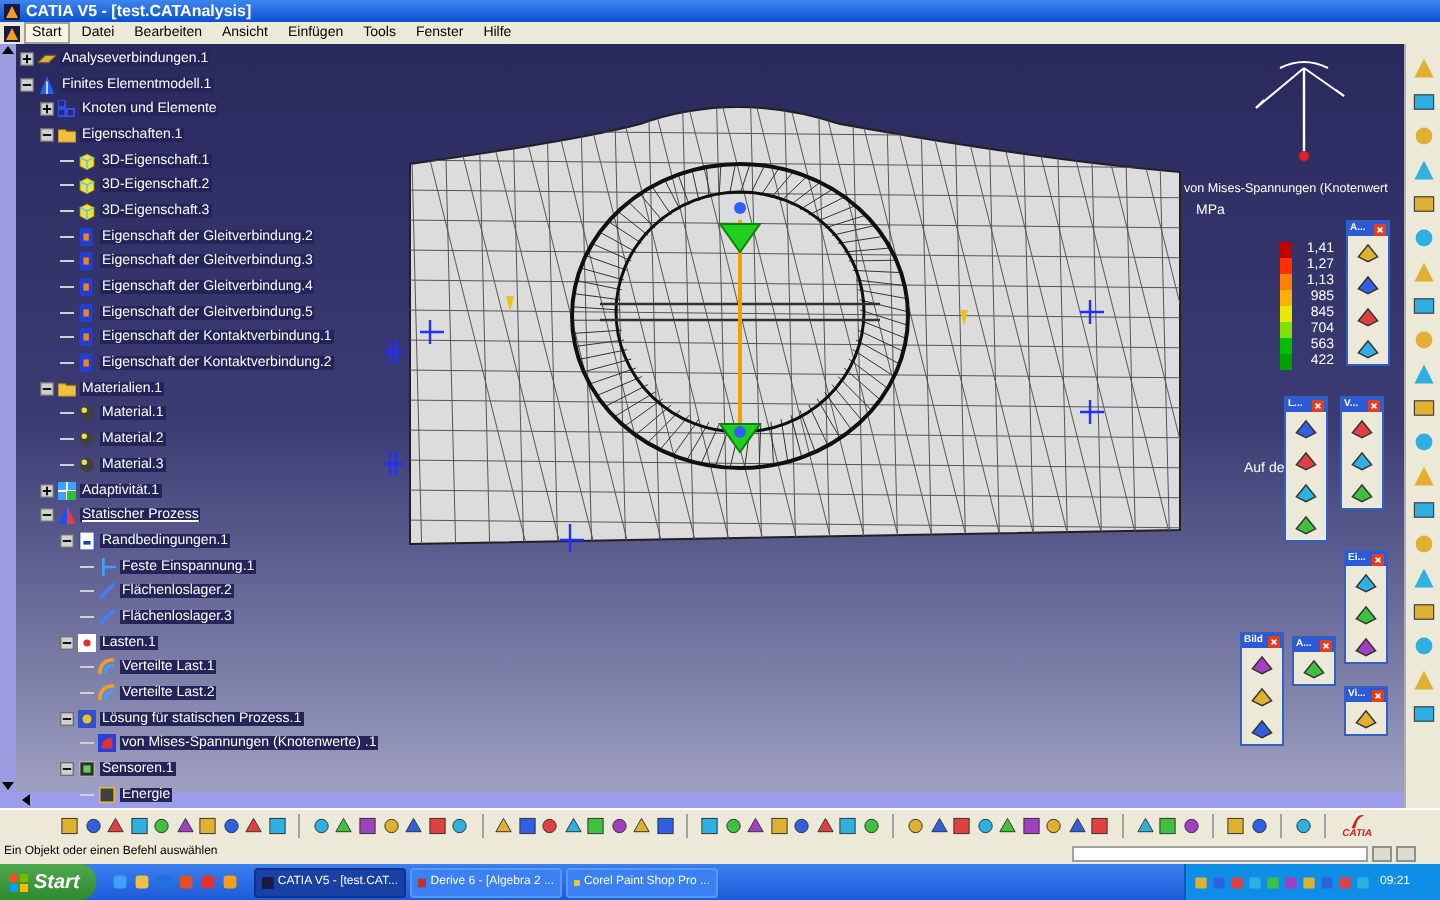 This screenshot has height=900, width=1440. What do you see at coordinates (1220, 853) in the screenshot?
I see `command-field` at bounding box center [1220, 853].